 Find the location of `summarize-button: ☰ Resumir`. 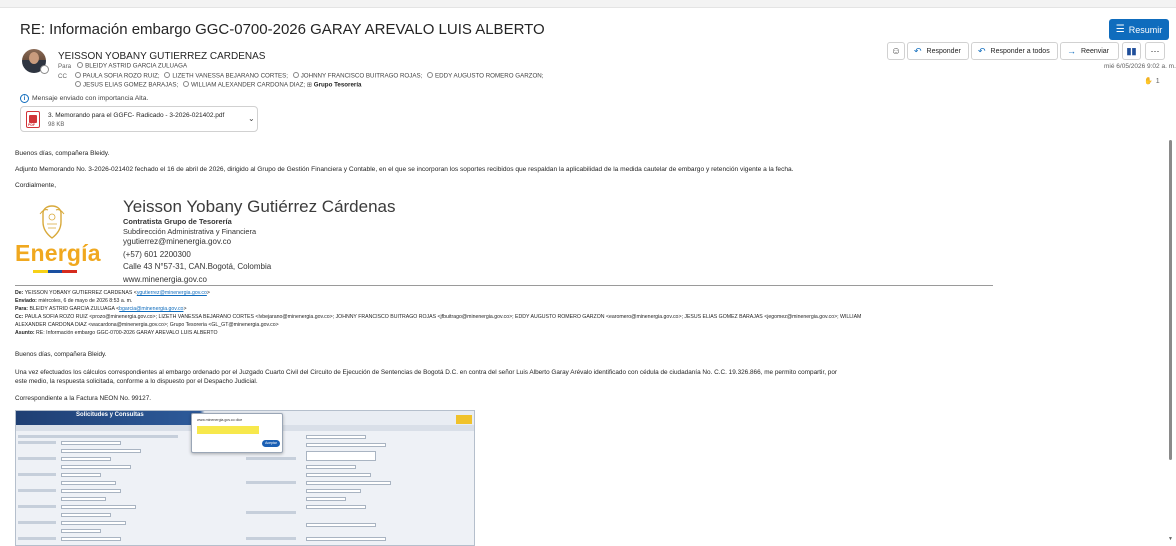

summarize-button: ☰ Resumir is located at coordinates (1139, 29).